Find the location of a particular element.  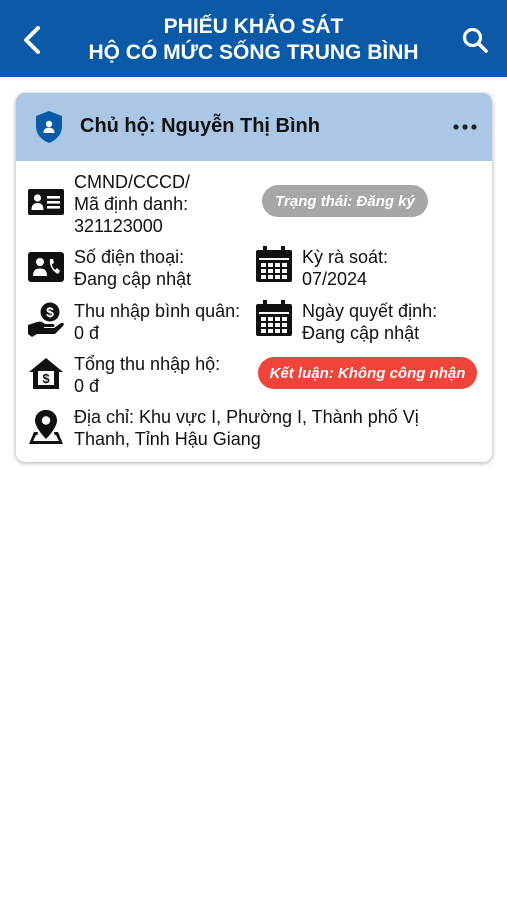

id-label-line-1: CMND/CCCD/ is located at coordinates (132, 182).